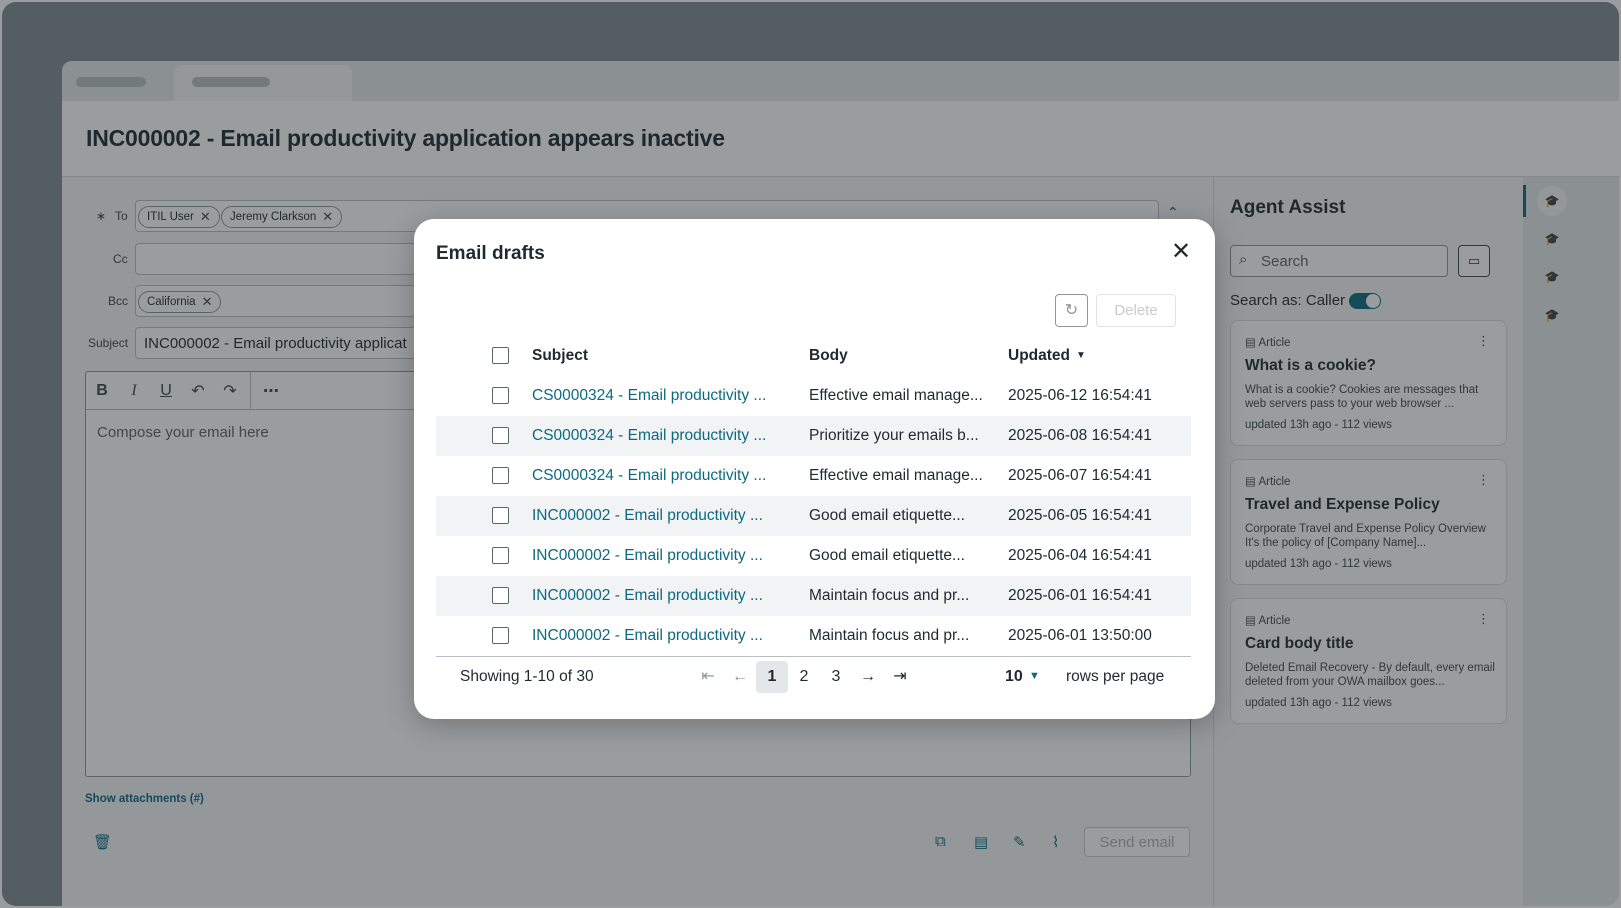 Image resolution: width=1621 pixels, height=908 pixels. What do you see at coordinates (1081, 355) in the screenshot?
I see `sort-descending-icon: ▼` at bounding box center [1081, 355].